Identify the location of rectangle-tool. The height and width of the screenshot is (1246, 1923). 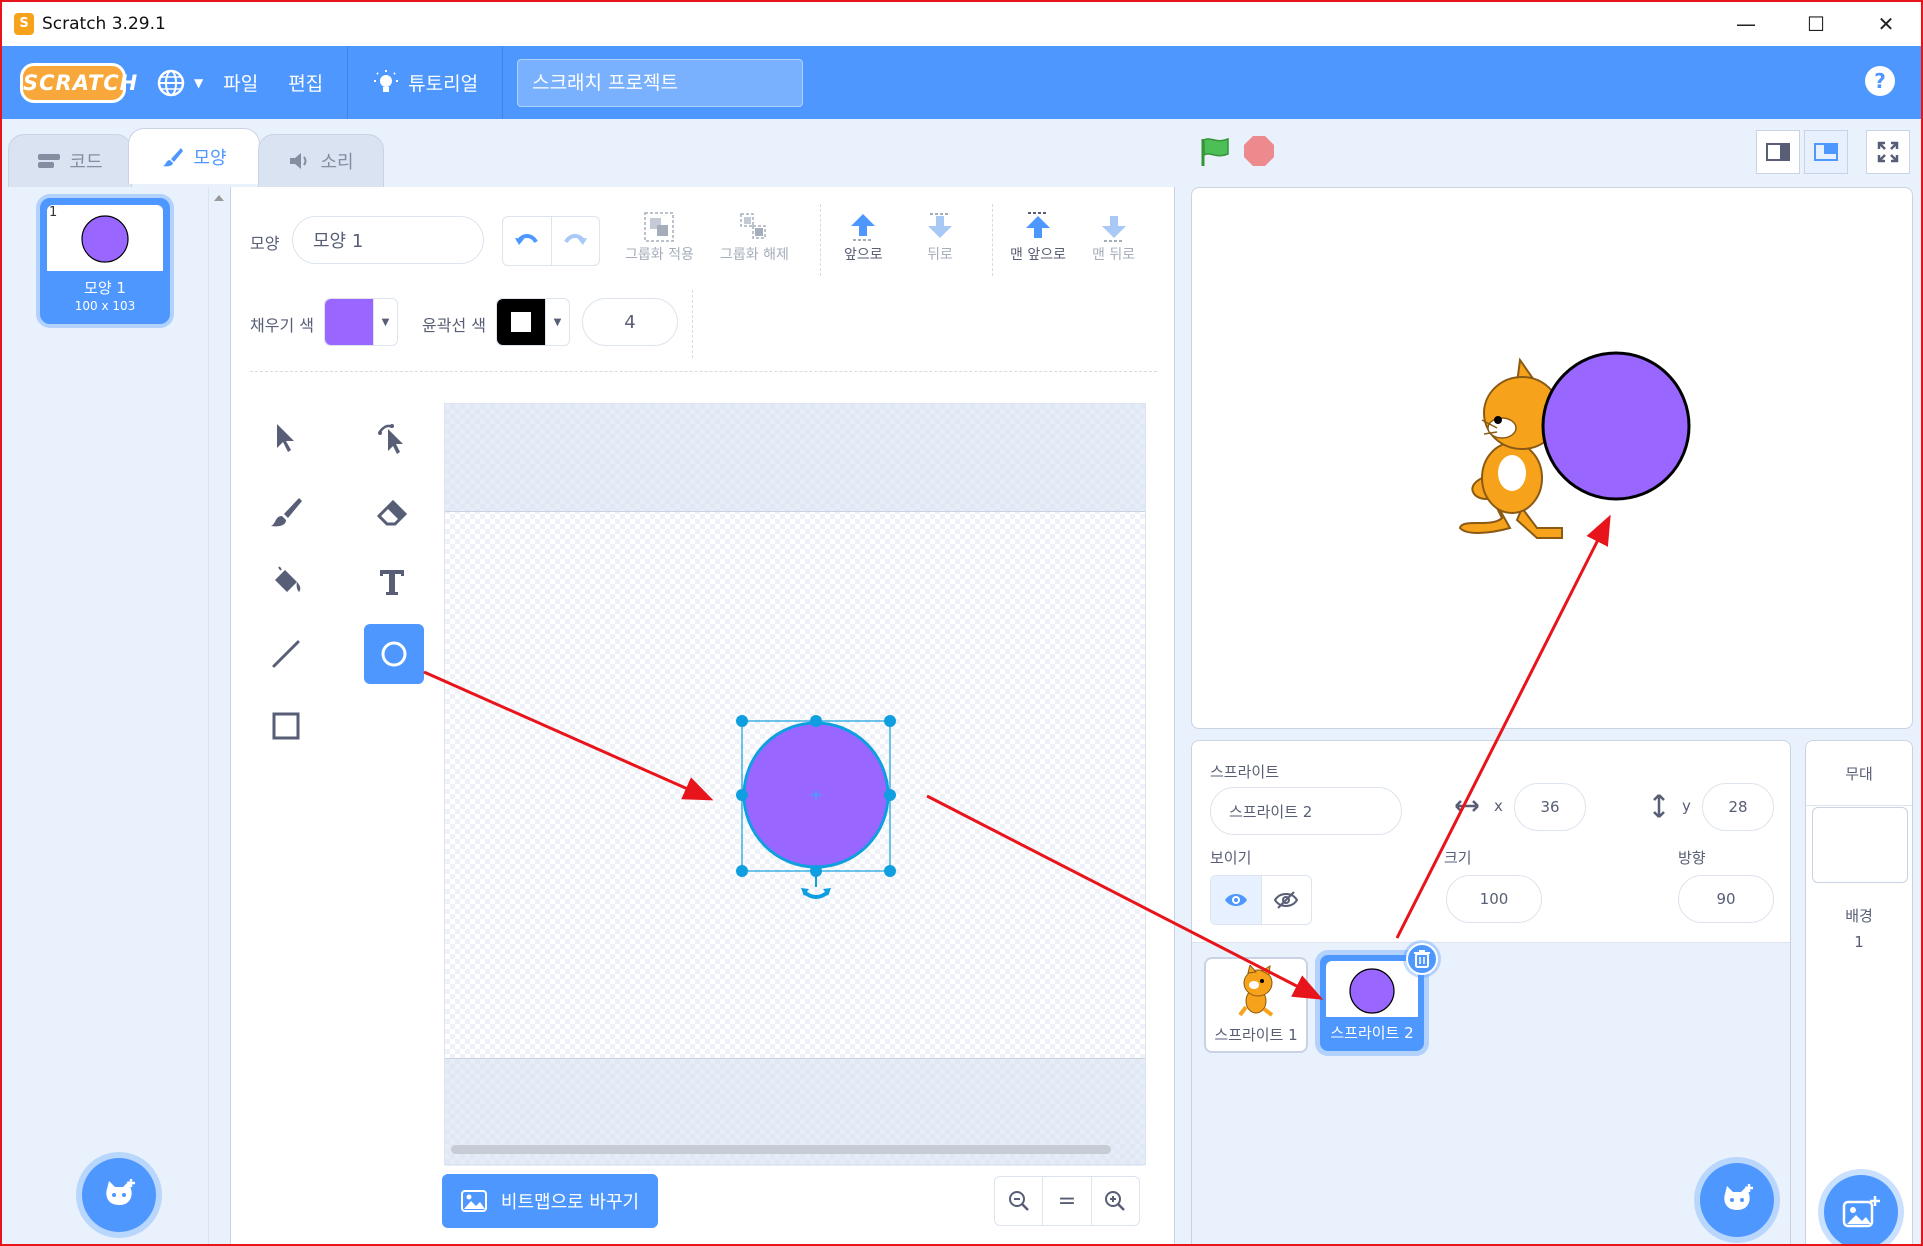
(286, 726).